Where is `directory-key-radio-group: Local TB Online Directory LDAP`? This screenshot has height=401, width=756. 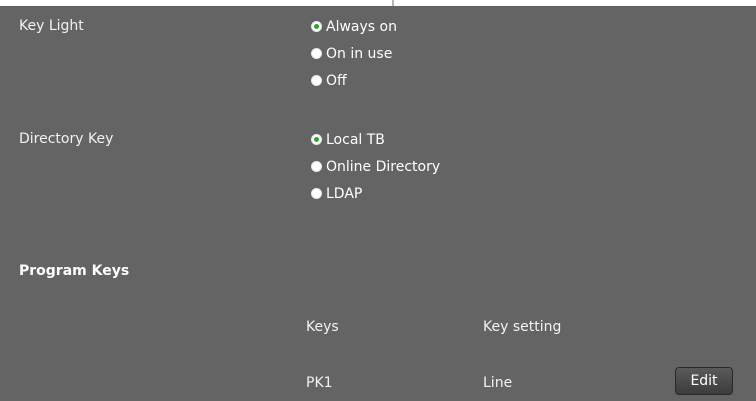 directory-key-radio-group: Local TB Online Directory LDAP is located at coordinates (375, 166).